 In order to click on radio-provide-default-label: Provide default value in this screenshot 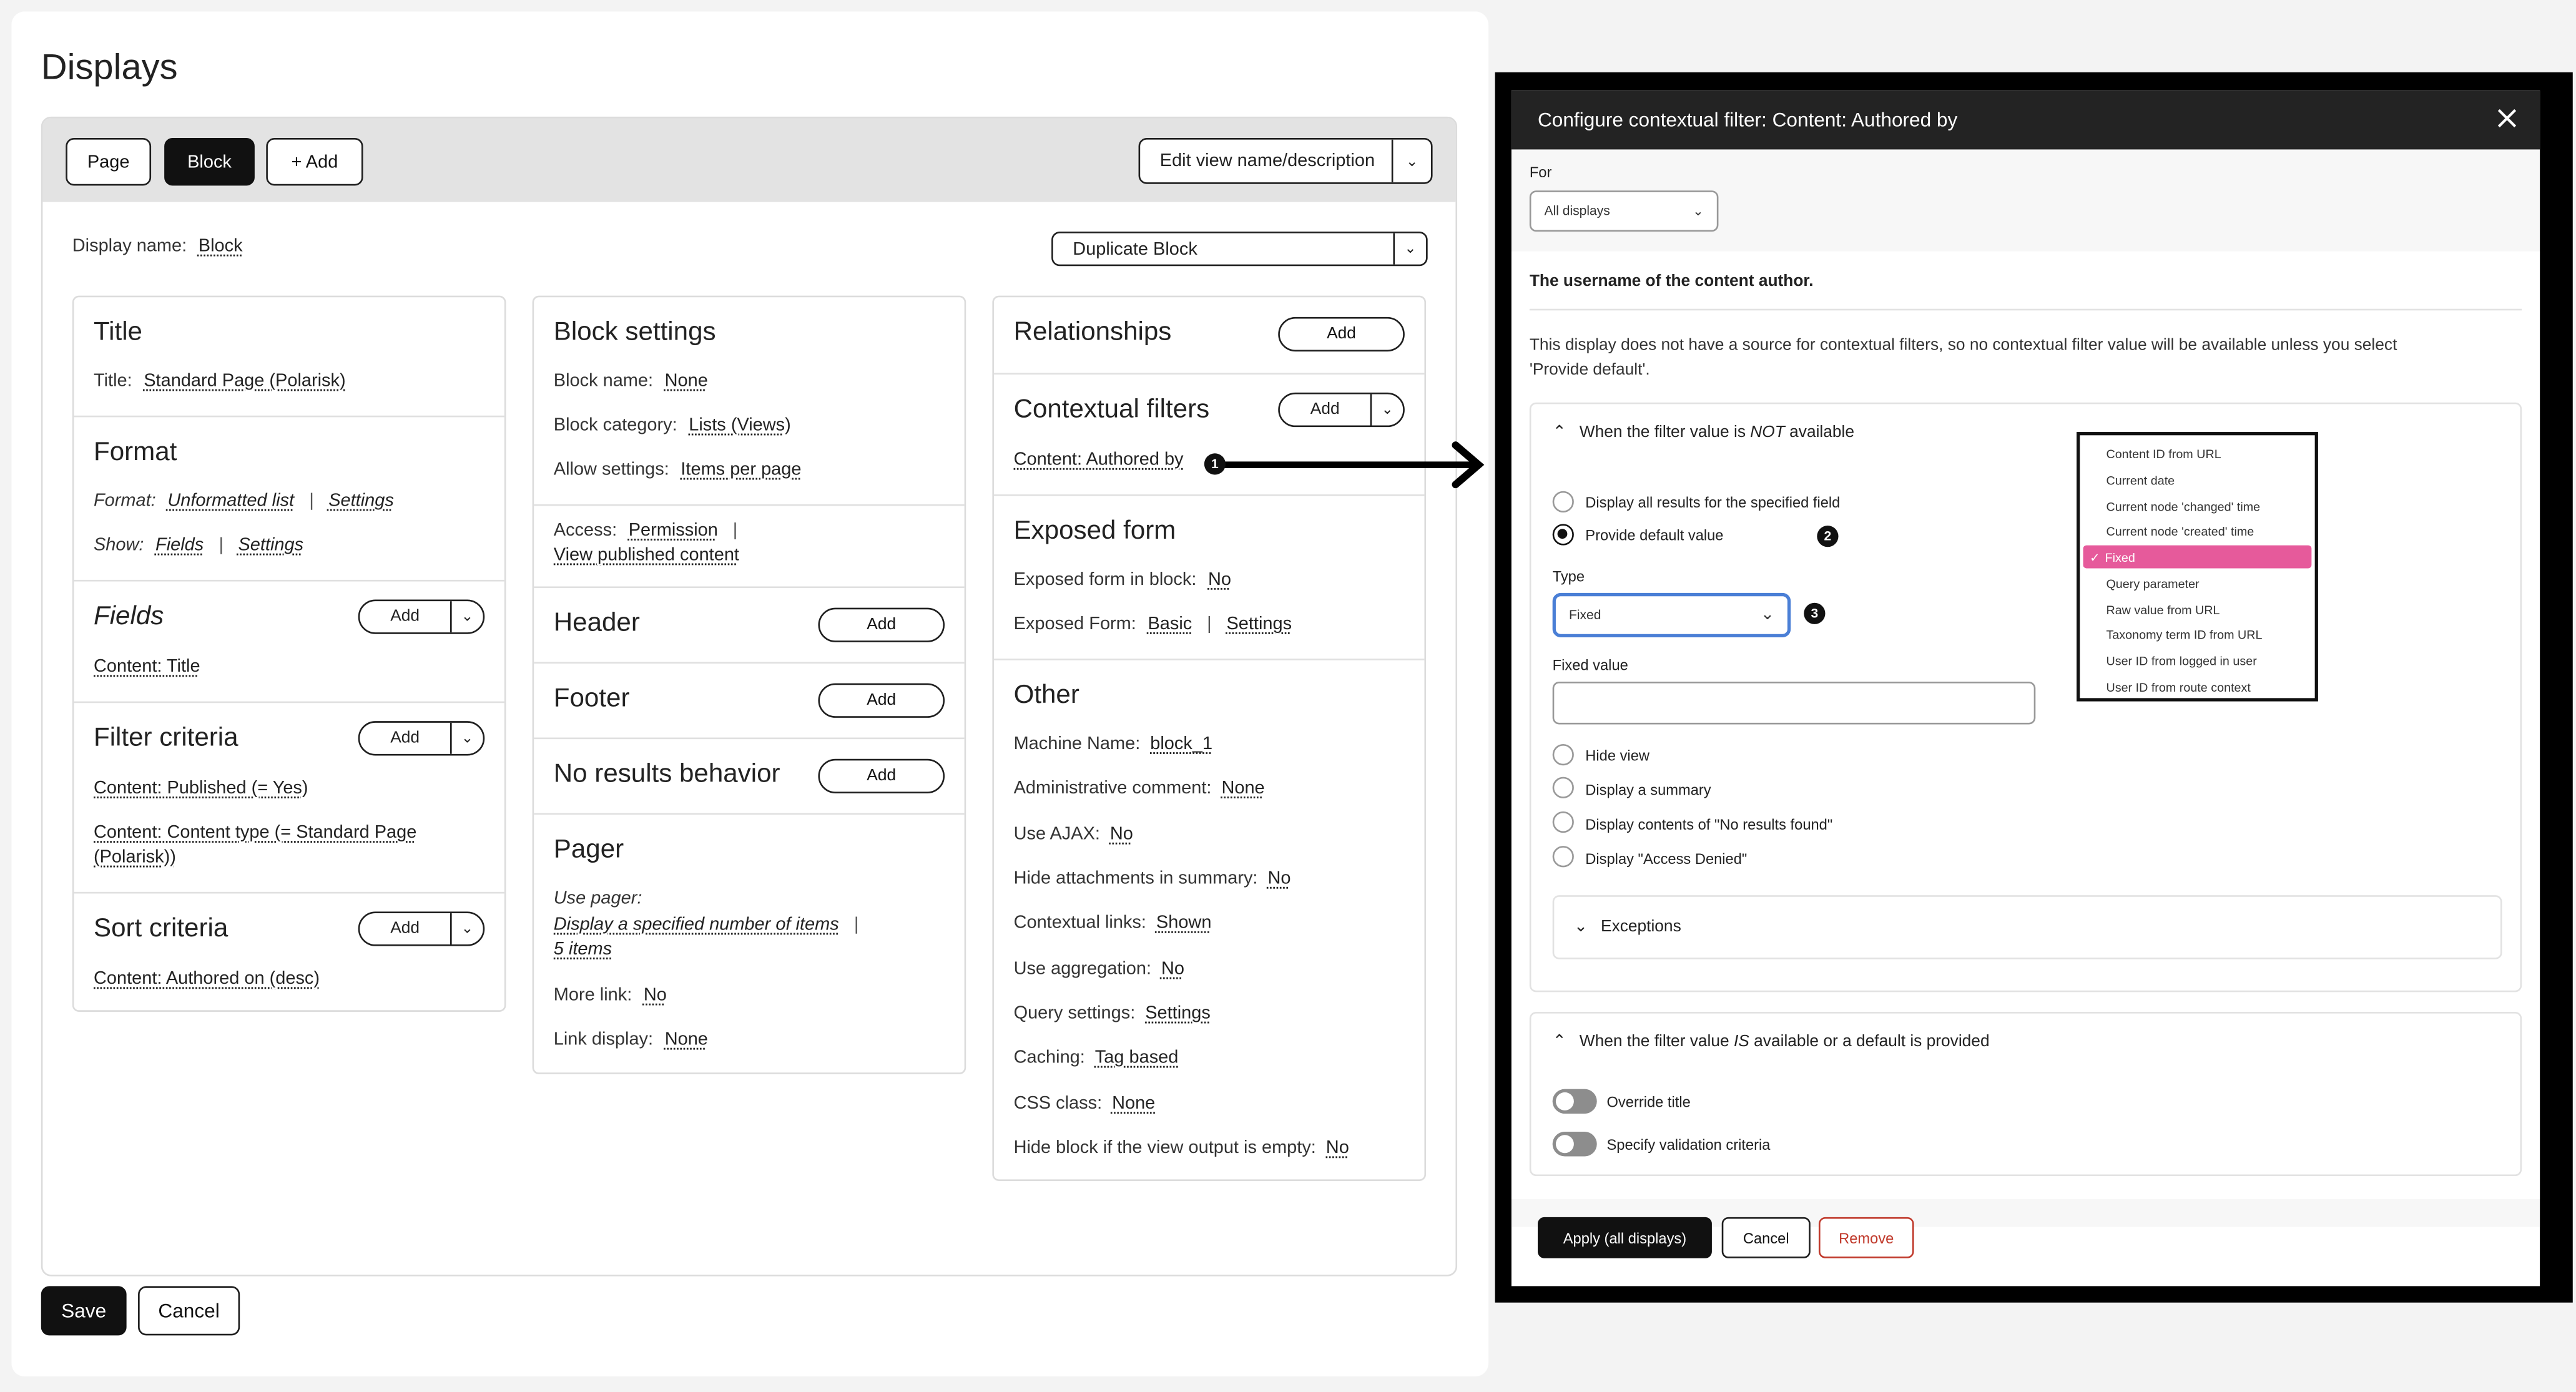, I will do `click(1654, 535)`.